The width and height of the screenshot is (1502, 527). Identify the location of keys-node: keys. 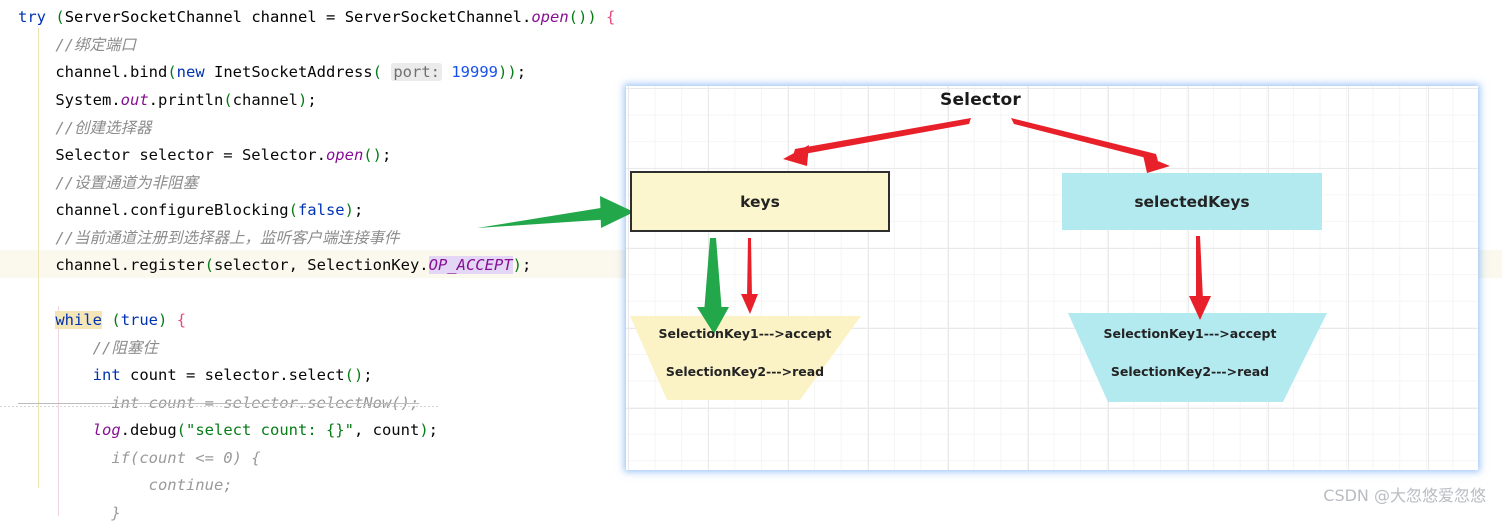
(760, 201).